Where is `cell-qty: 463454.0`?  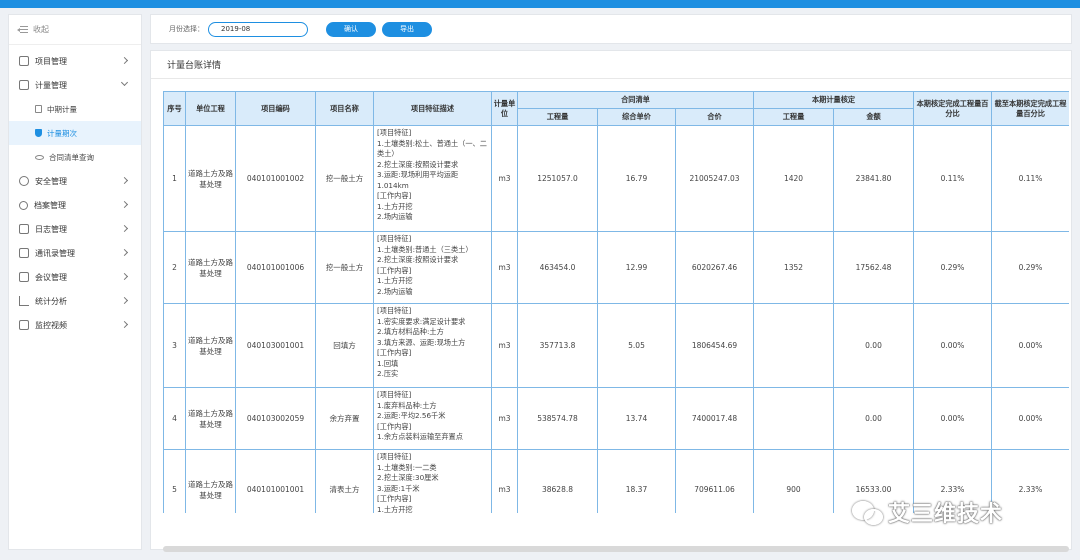 cell-qty: 463454.0 is located at coordinates (557, 267).